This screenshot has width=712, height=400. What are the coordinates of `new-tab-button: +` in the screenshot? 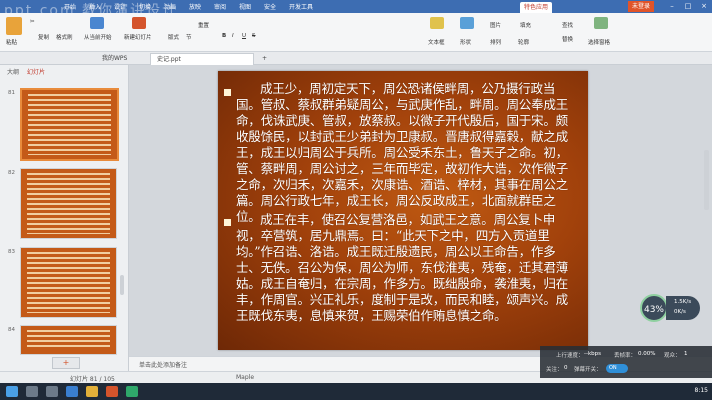 It's located at (264, 58).